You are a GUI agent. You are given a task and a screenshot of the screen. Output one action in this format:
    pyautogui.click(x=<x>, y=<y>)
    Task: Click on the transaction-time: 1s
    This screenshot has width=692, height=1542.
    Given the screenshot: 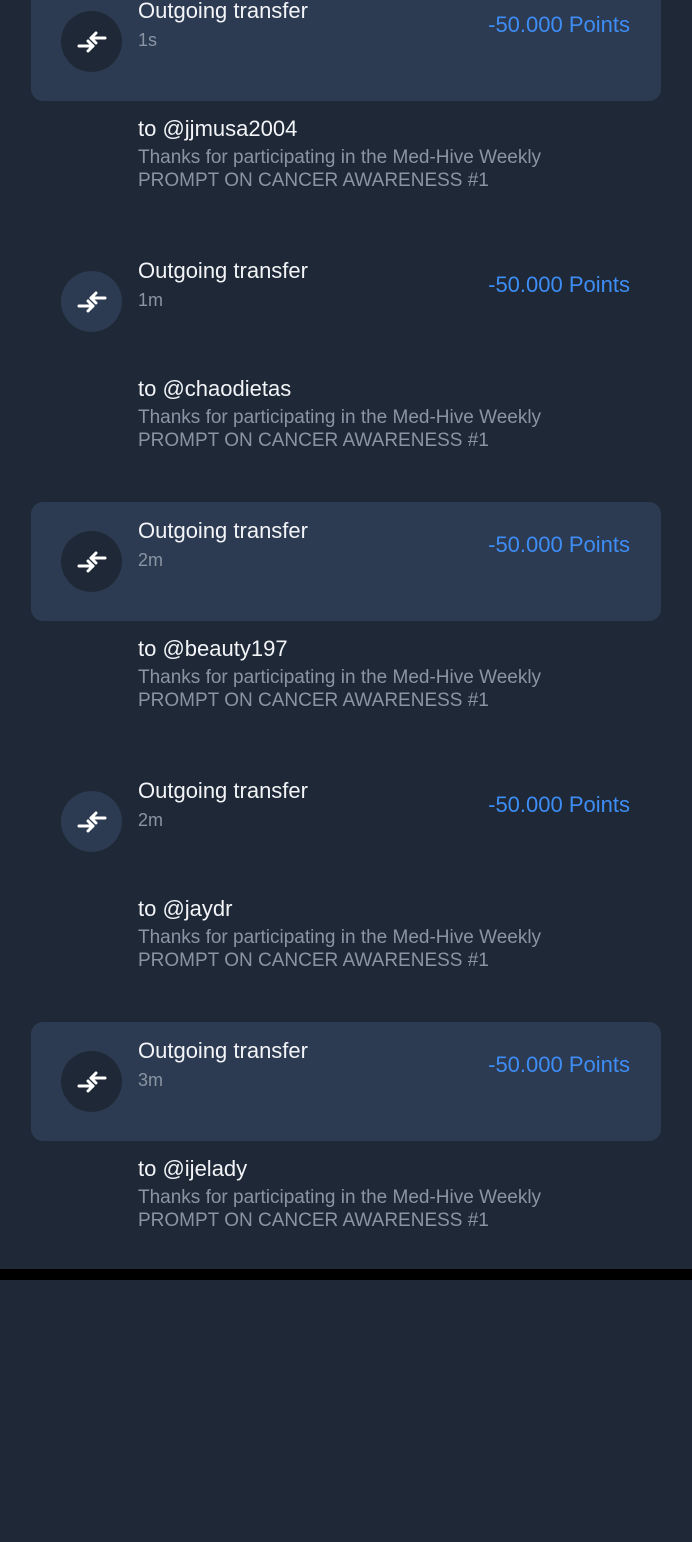 What is the action you would take?
    pyautogui.click(x=148, y=40)
    